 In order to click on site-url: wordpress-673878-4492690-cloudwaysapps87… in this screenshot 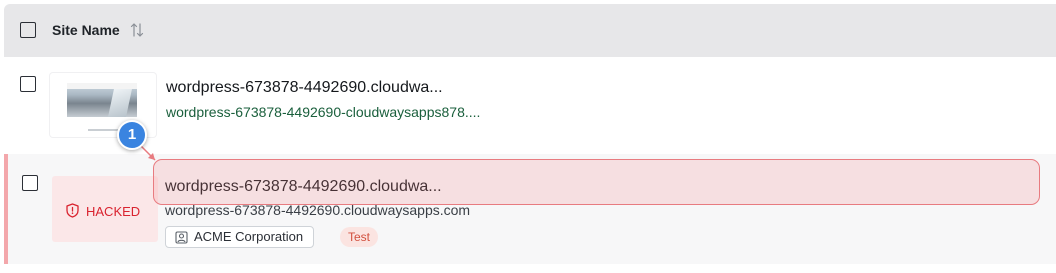, I will do `click(323, 112)`.